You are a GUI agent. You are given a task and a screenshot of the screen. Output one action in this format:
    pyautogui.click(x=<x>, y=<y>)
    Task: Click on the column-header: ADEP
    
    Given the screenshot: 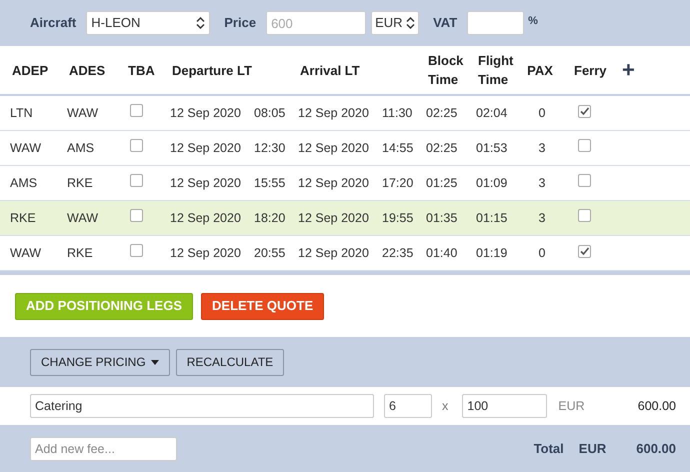 What is the action you would take?
    pyautogui.click(x=30, y=71)
    